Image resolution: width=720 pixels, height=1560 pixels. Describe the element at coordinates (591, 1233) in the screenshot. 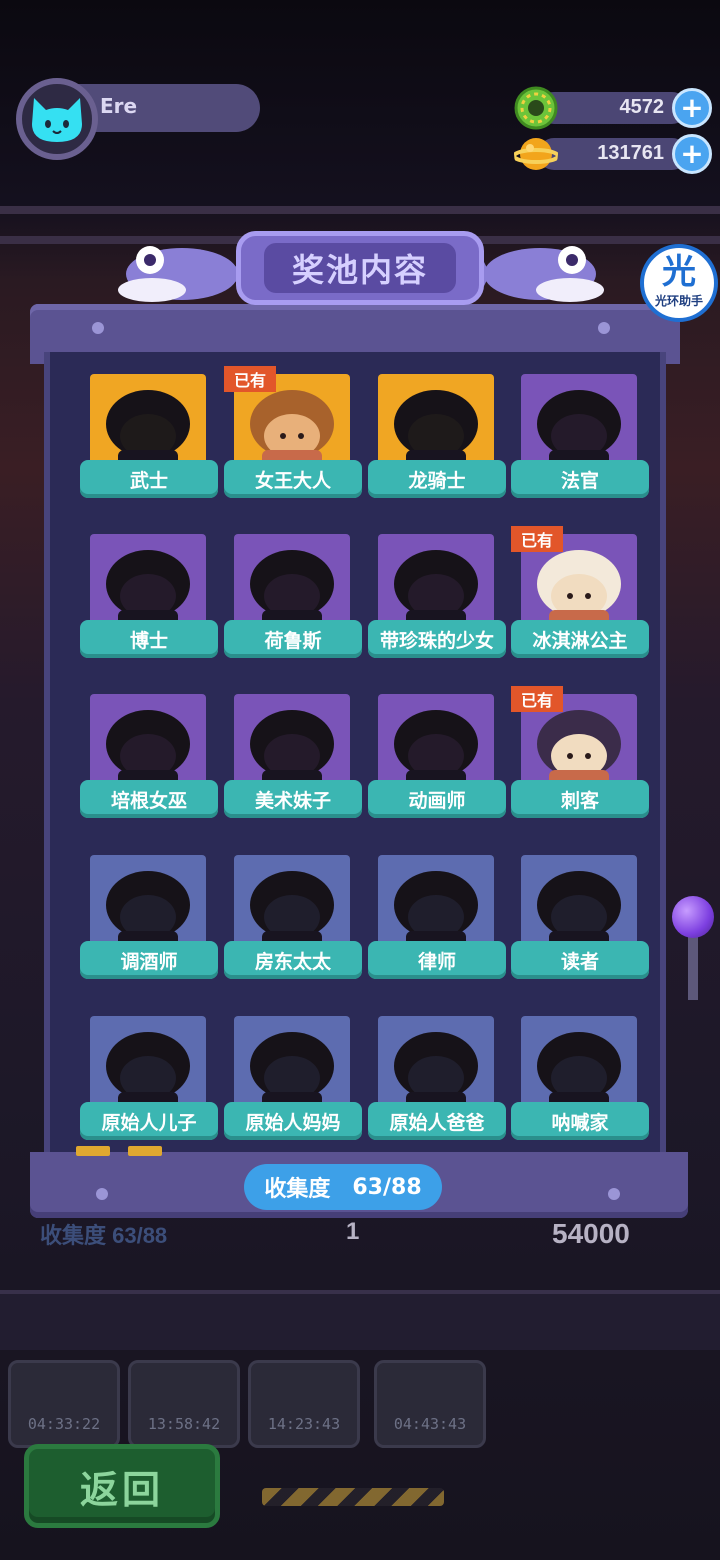

I see `background-price: 54000` at that location.